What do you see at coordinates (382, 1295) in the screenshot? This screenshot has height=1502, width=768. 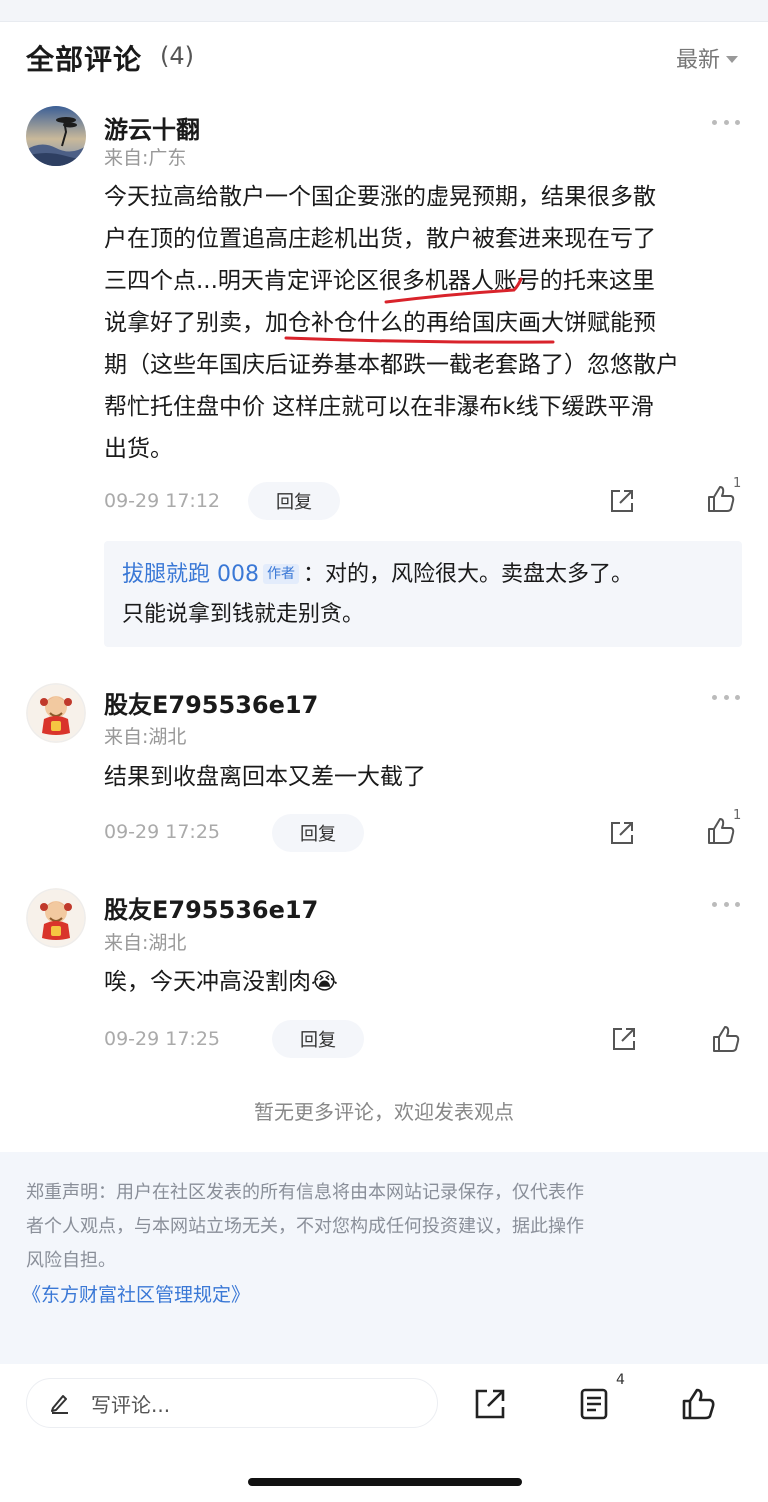 I see `community-rules-link: 《东方财富社区管理规定》` at bounding box center [382, 1295].